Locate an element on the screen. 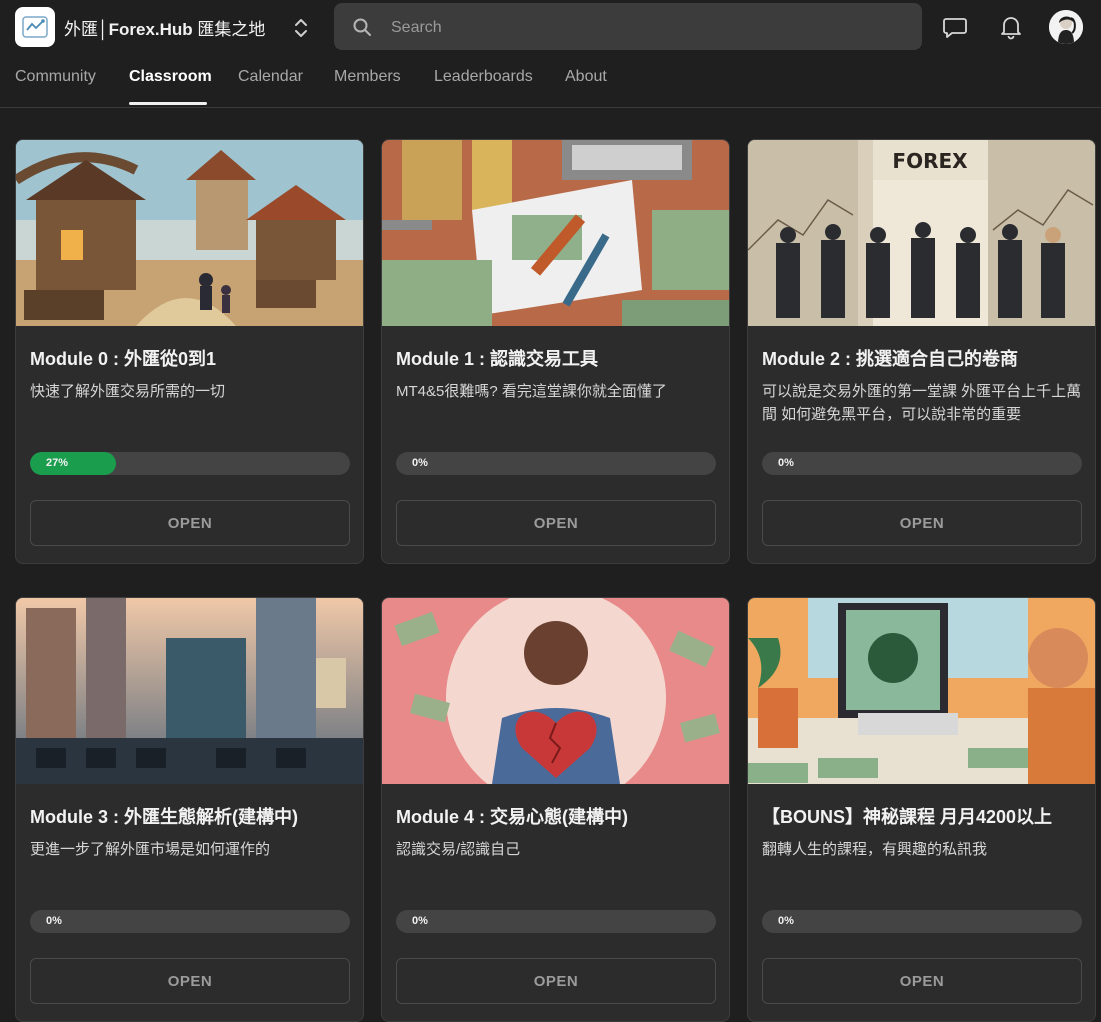 The width and height of the screenshot is (1101, 1022). tab-about: About is located at coordinates (586, 77).